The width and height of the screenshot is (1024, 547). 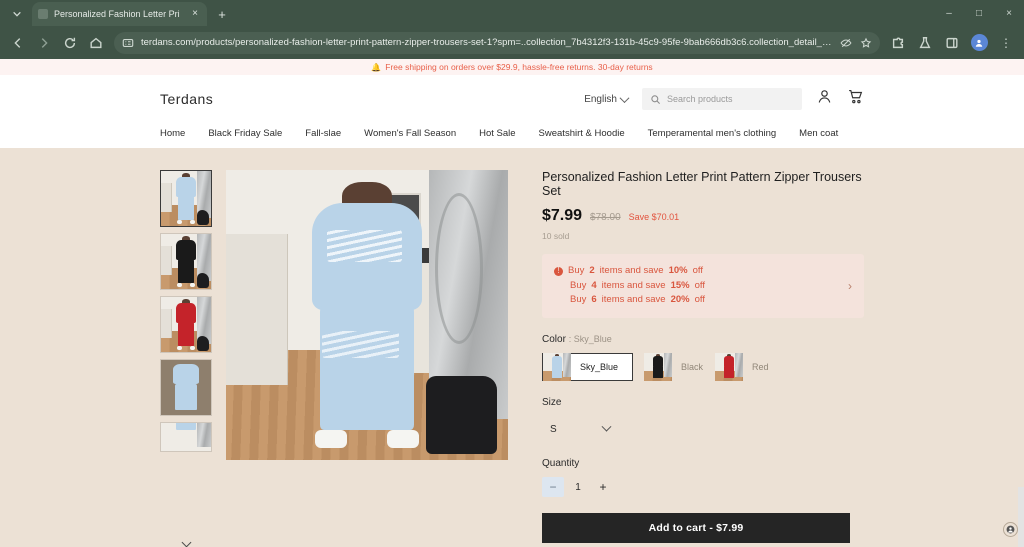 I want to click on profile-button, so click(x=979, y=43).